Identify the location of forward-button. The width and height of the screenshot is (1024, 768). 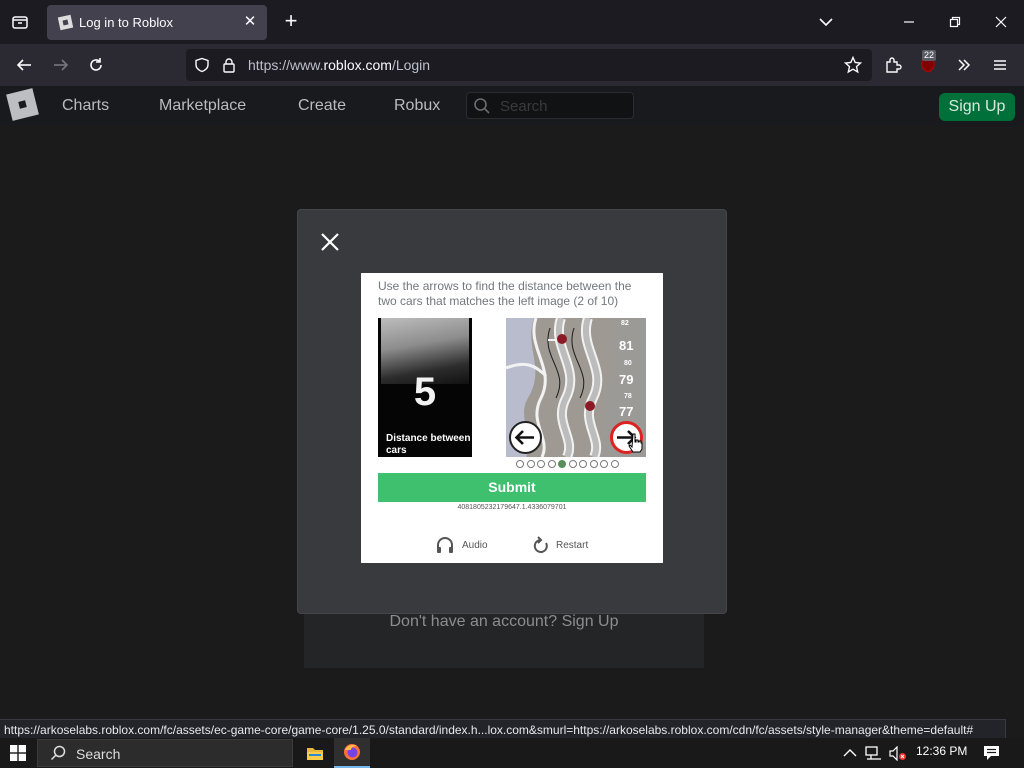
(61, 65).